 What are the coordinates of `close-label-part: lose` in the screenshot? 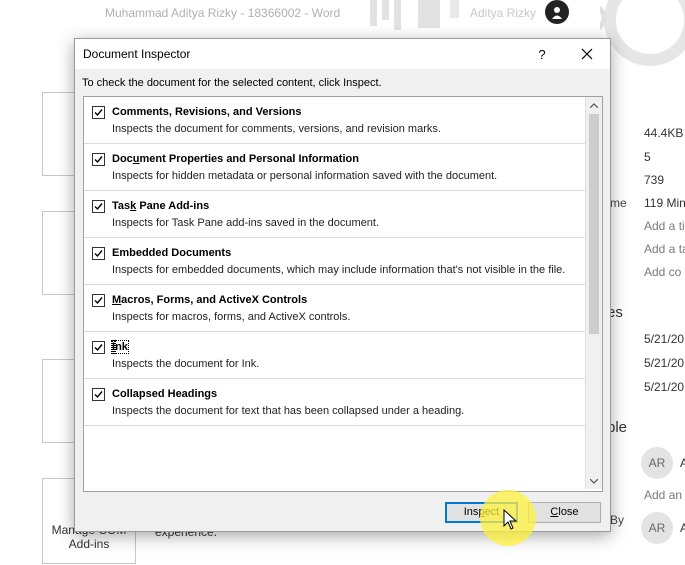 It's located at (568, 512).